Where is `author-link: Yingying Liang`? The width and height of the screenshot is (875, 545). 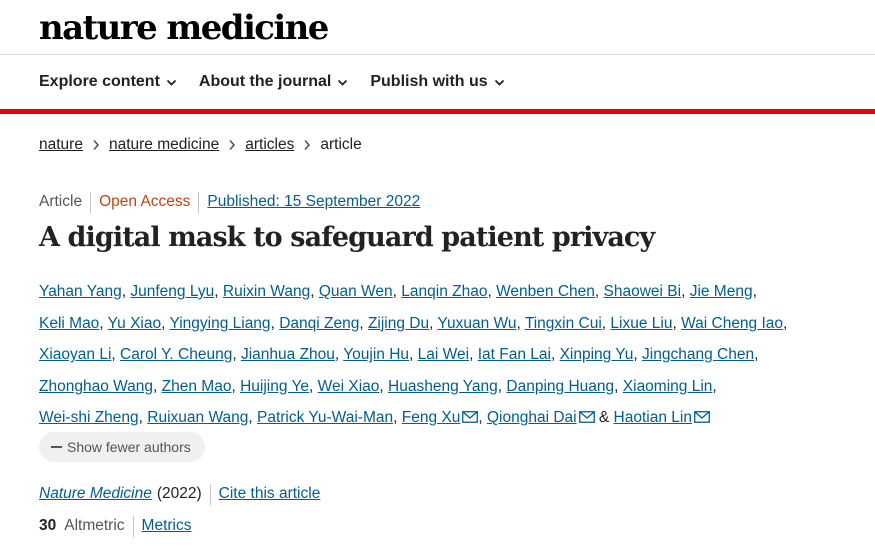
author-link: Yingying Liang is located at coordinates (219, 323).